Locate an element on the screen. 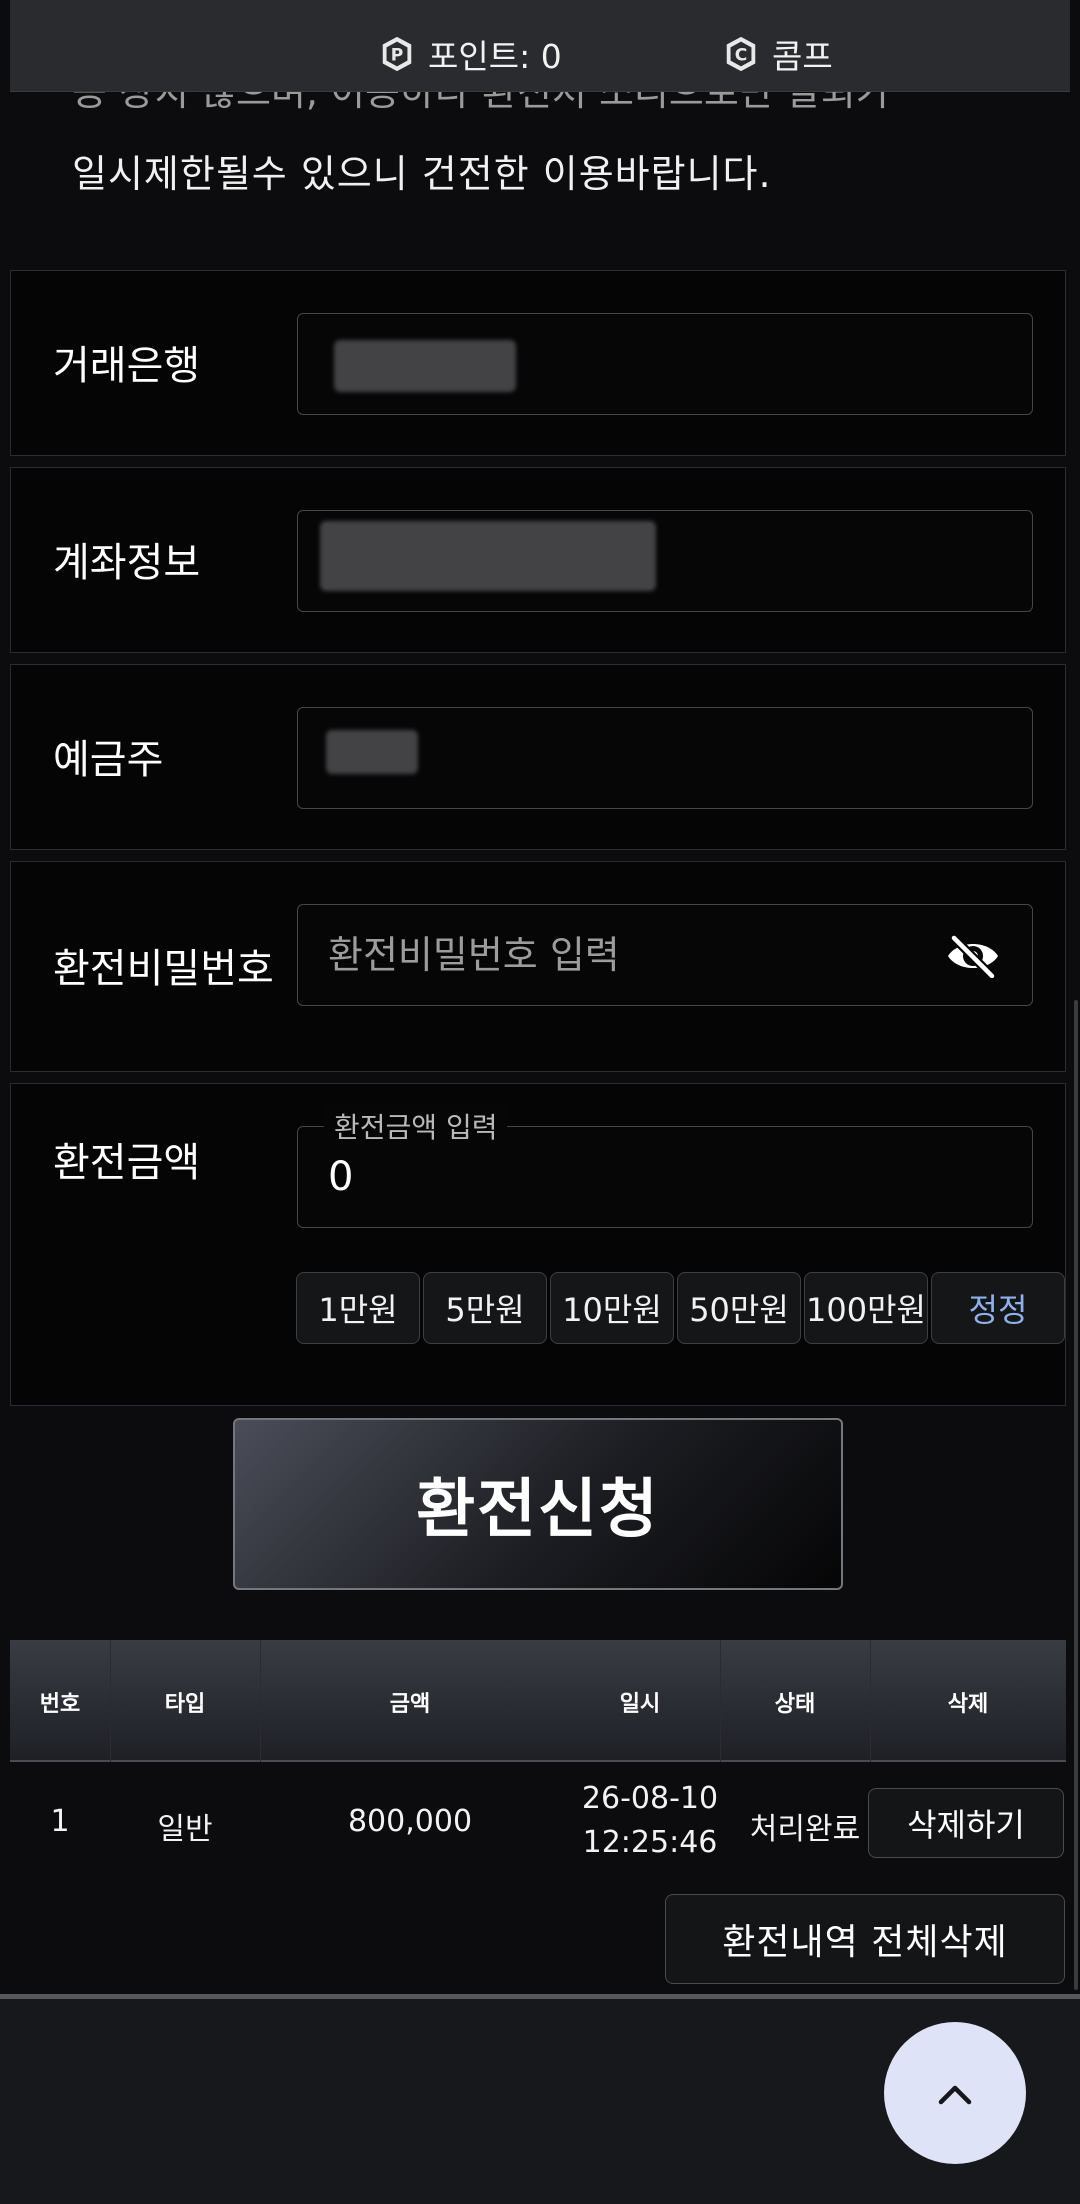  amount-label: 환전금액 is located at coordinates (127, 1163).